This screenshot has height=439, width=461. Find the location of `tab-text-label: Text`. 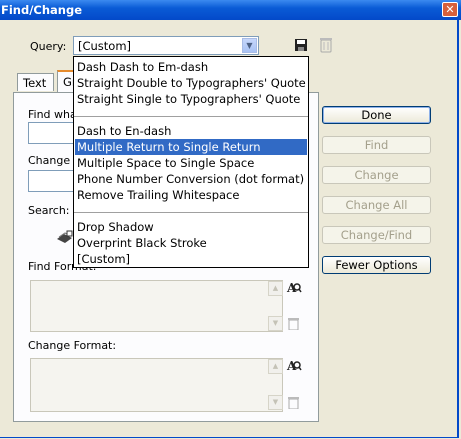

tab-text-label: Text is located at coordinates (35, 83).